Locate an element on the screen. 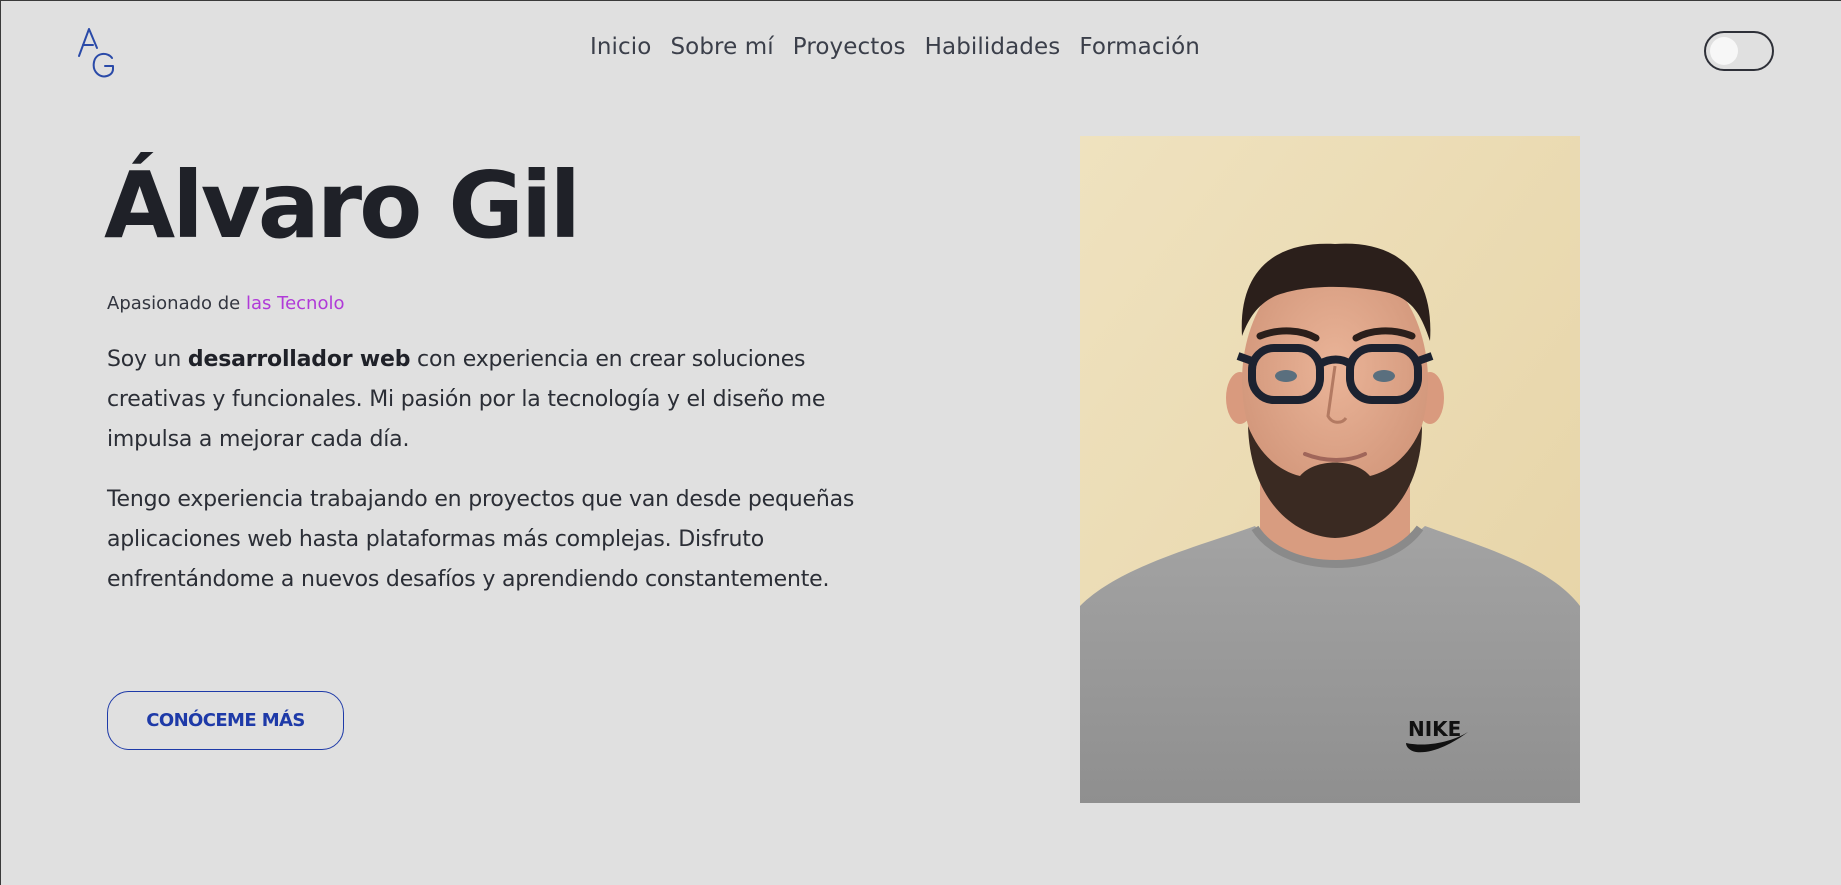 The image size is (1841, 885). shirt-logo-text: NIKE is located at coordinates (1434, 729).